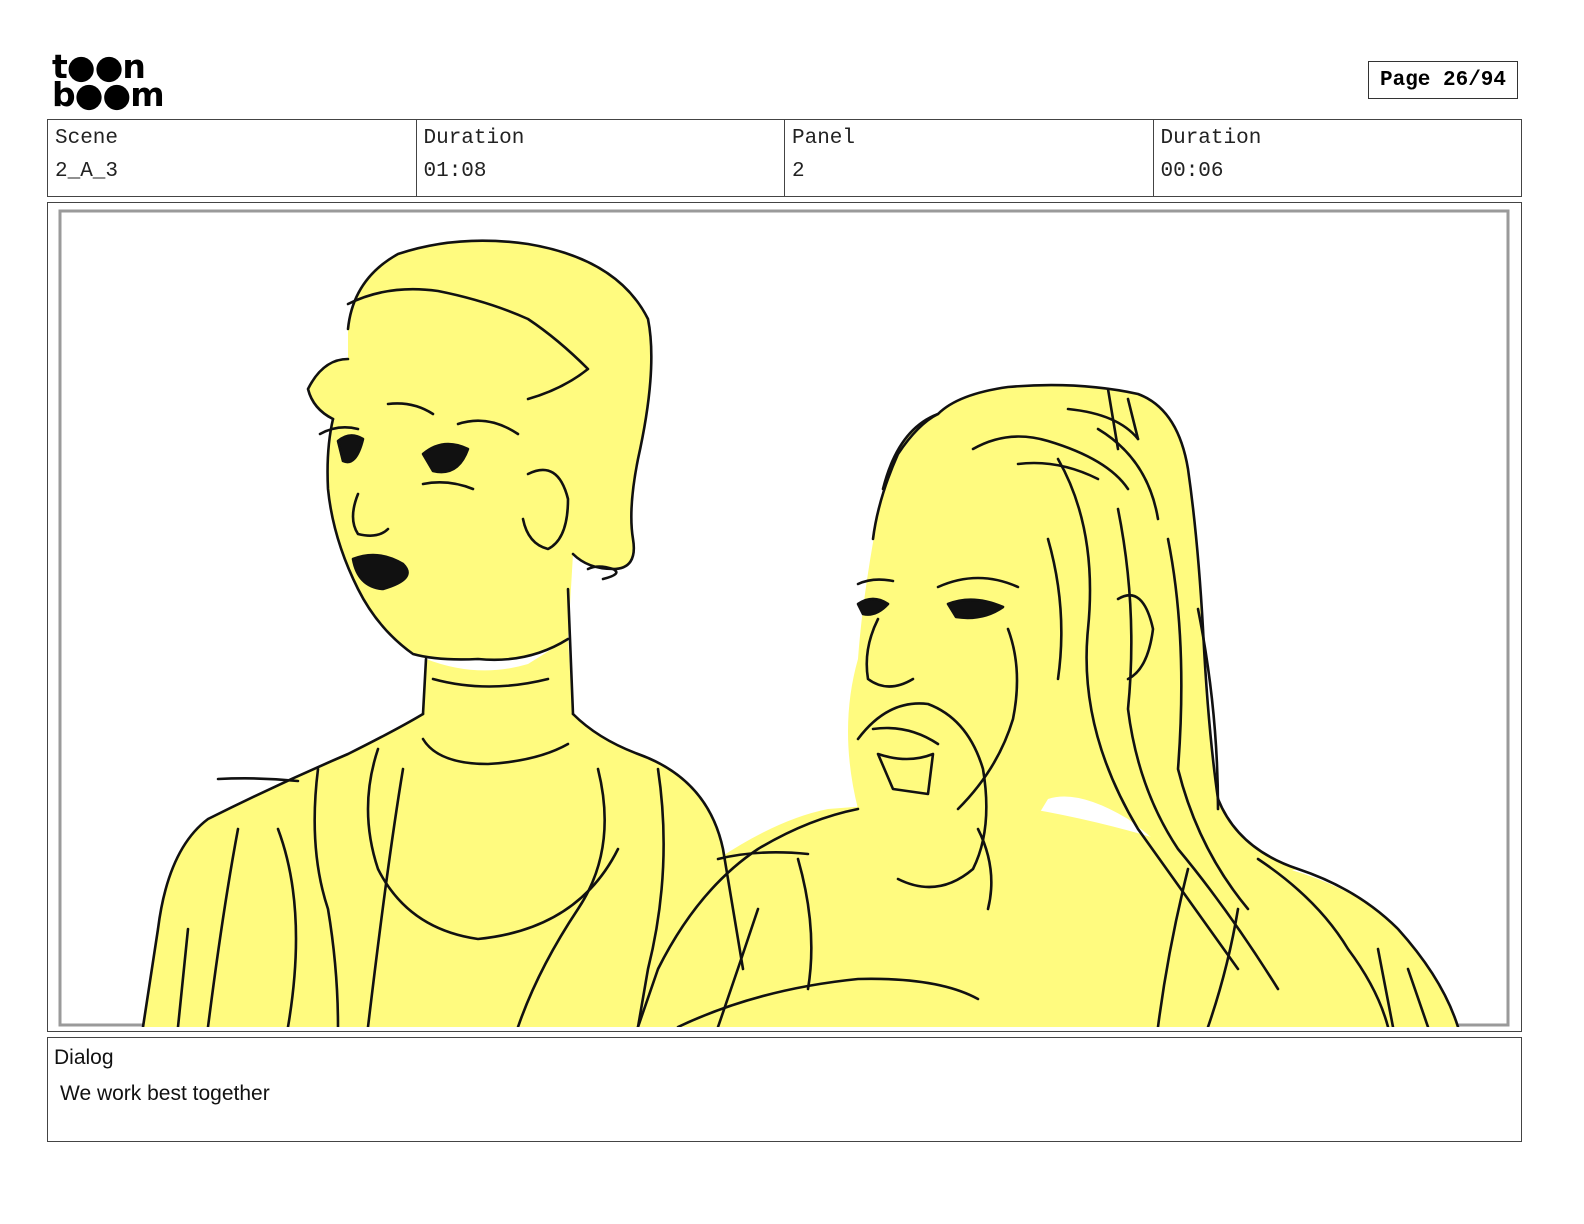  I want to click on scene-cell: Scene 2_A_3, so click(232, 158).